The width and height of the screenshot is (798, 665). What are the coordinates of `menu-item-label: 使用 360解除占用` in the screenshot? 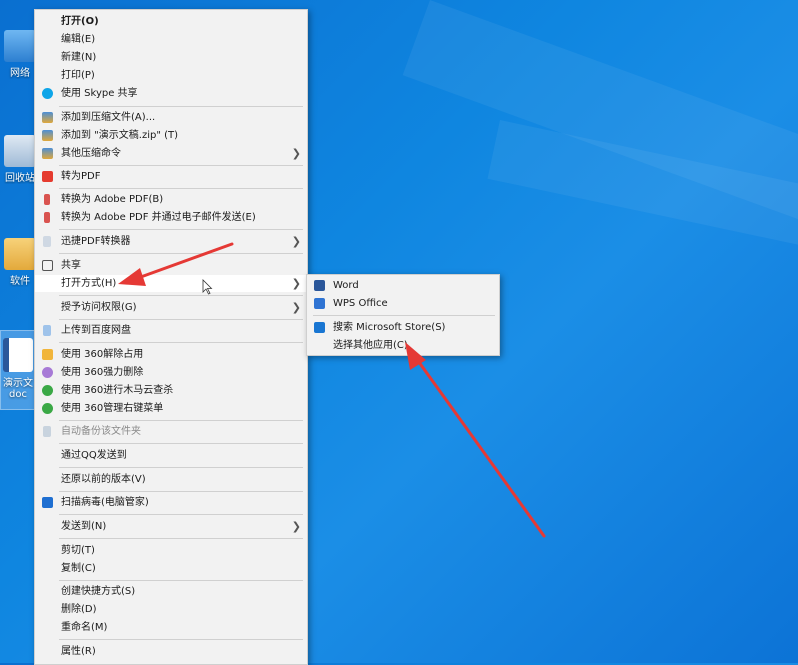 It's located at (102, 354).